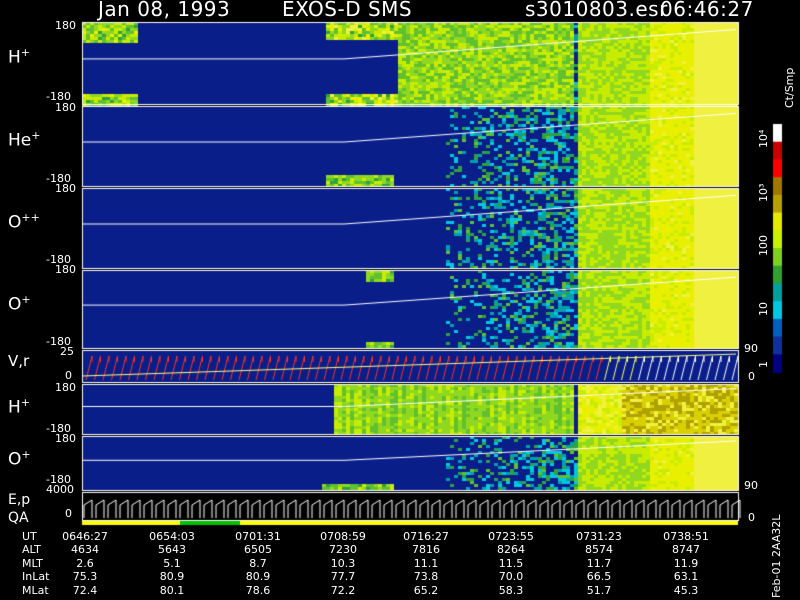  Describe the element at coordinates (31, 550) in the screenshot. I see `row-label: ALT` at that location.